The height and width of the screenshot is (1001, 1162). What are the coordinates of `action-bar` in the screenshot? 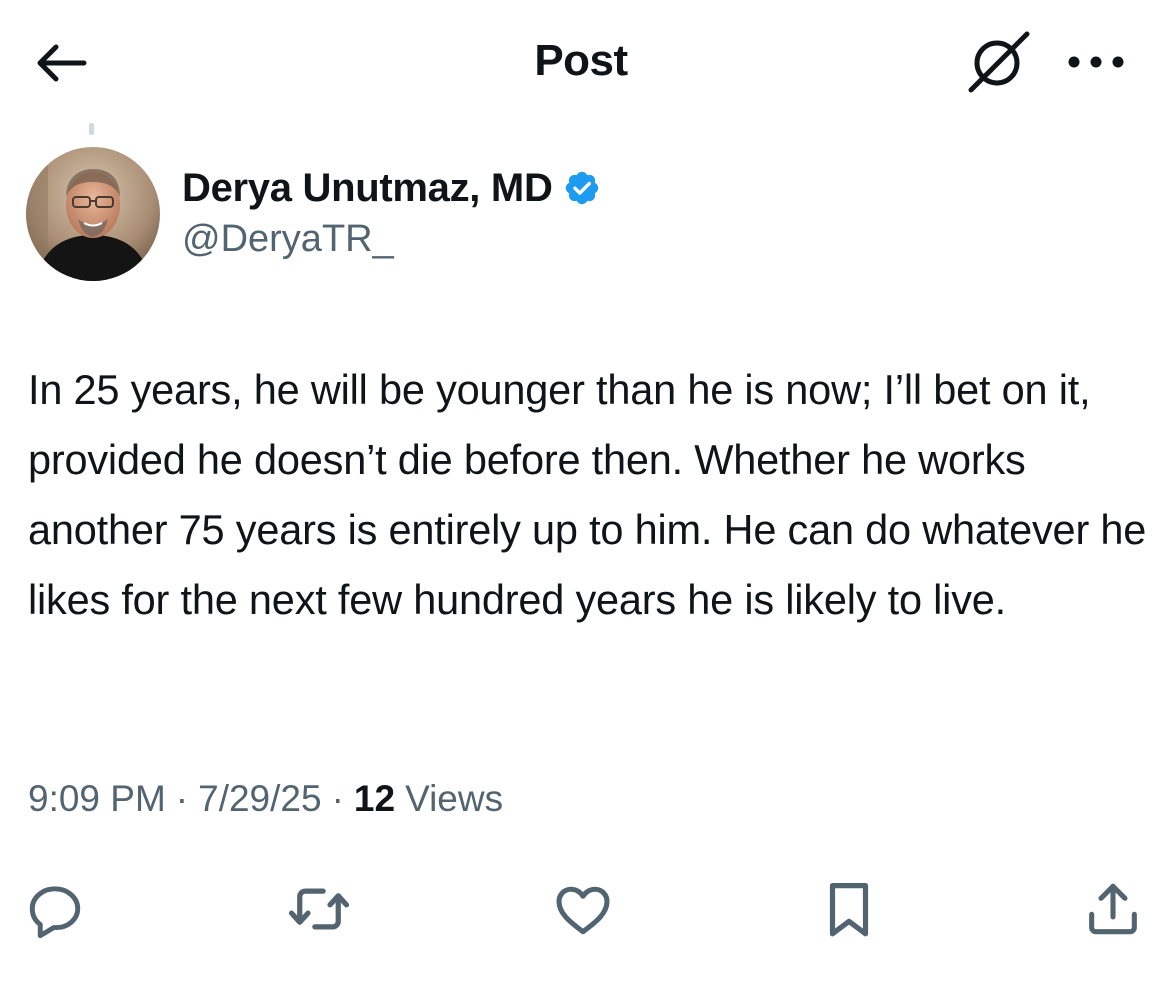 It's located at (581, 909).